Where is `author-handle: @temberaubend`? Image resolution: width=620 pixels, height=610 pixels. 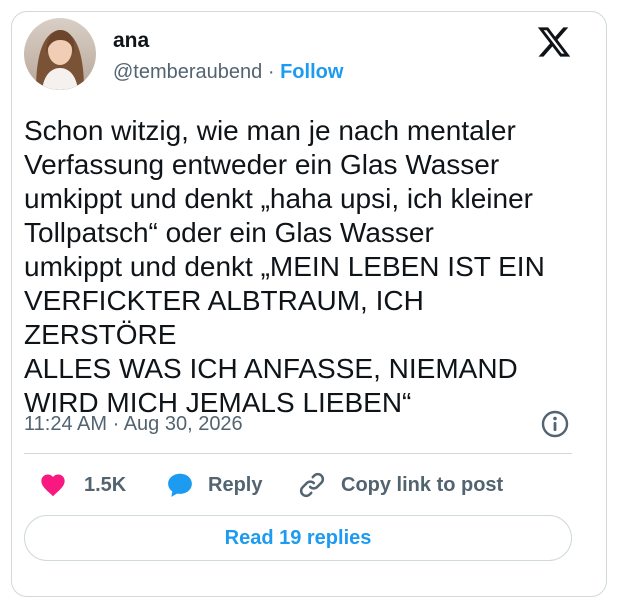
author-handle: @temberaubend is located at coordinates (187, 72).